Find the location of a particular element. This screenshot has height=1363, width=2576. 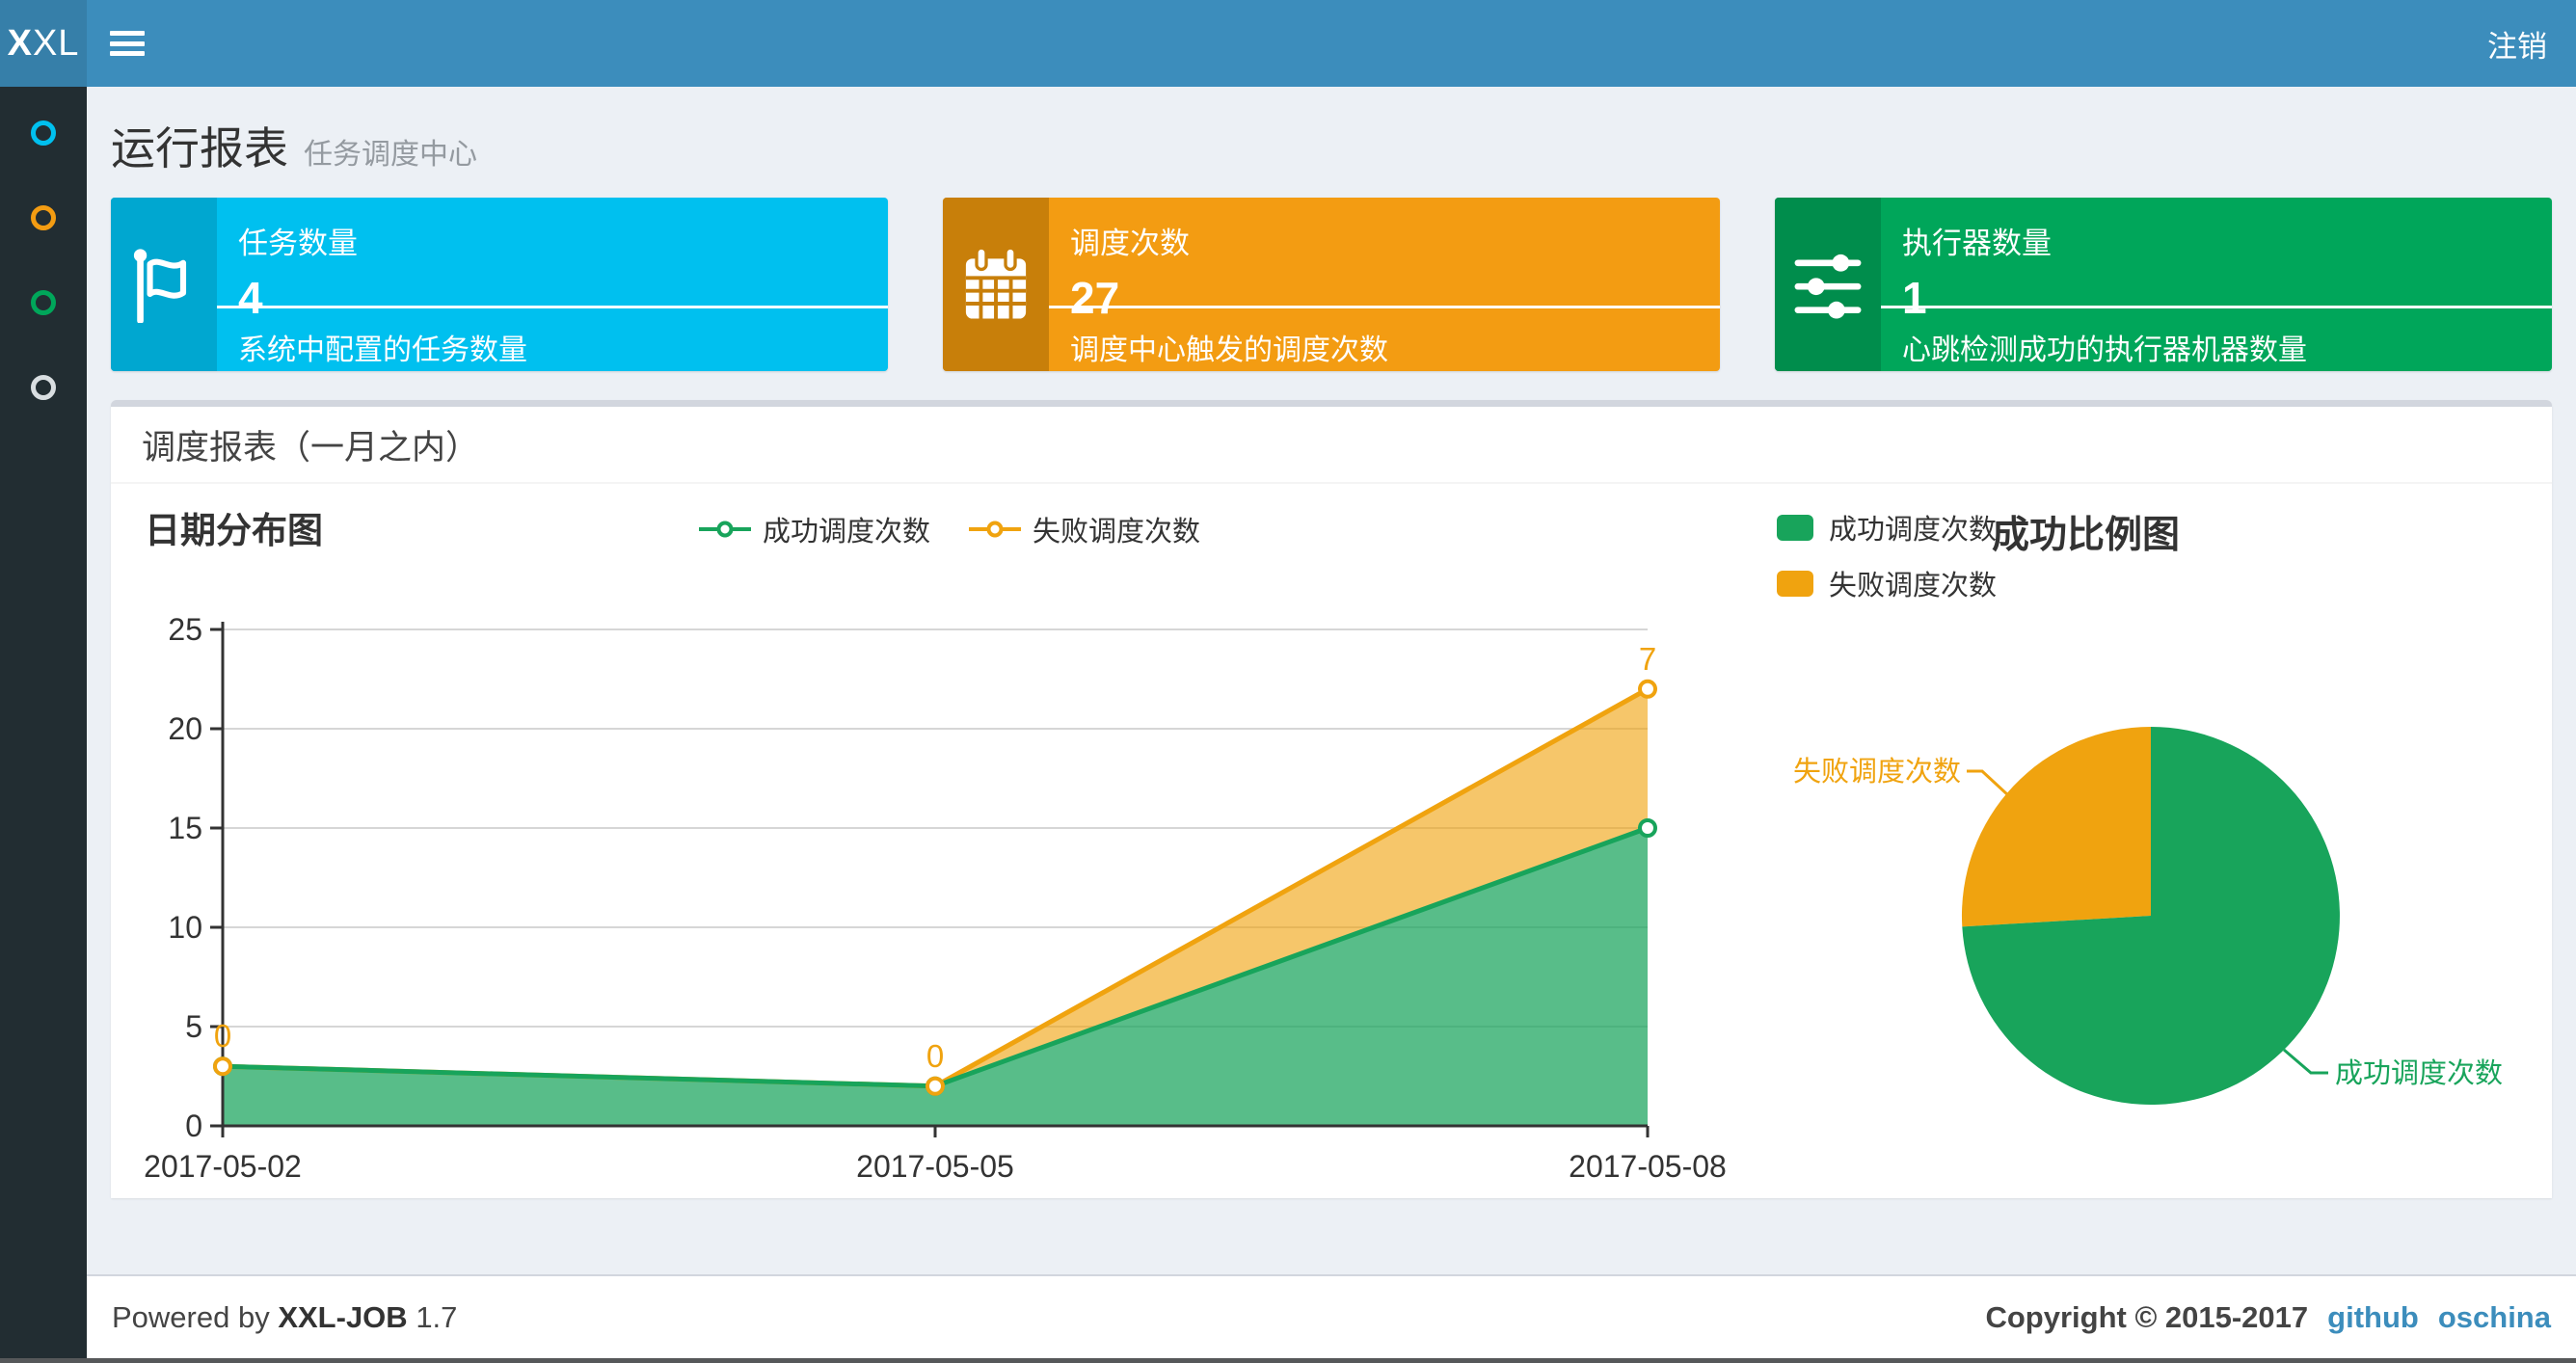

page-title: 运行报表 is located at coordinates (199, 148).